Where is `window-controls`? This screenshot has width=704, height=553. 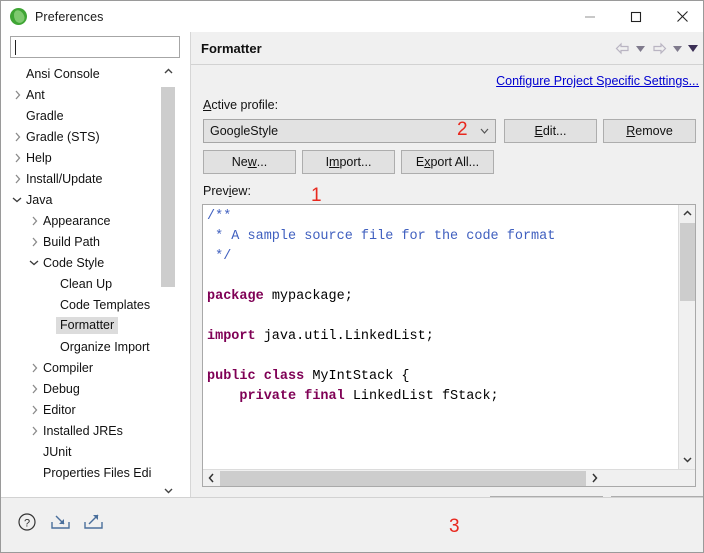 window-controls is located at coordinates (635, 16).